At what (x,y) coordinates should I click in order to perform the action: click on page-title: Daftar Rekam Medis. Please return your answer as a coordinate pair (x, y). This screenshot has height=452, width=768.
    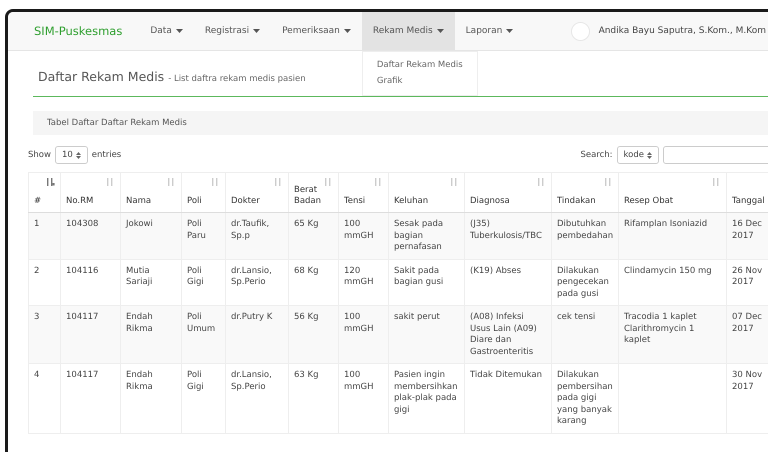
    Looking at the image, I should click on (101, 76).